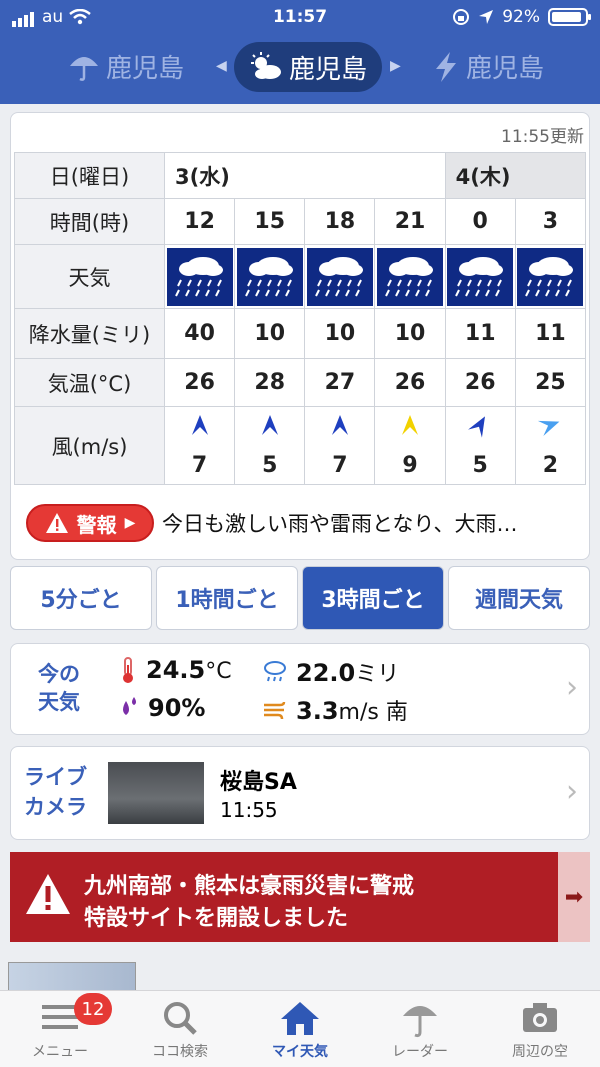 The height and width of the screenshot is (1067, 600). I want to click on current-rain: 22.0ミリ, so click(330, 672).